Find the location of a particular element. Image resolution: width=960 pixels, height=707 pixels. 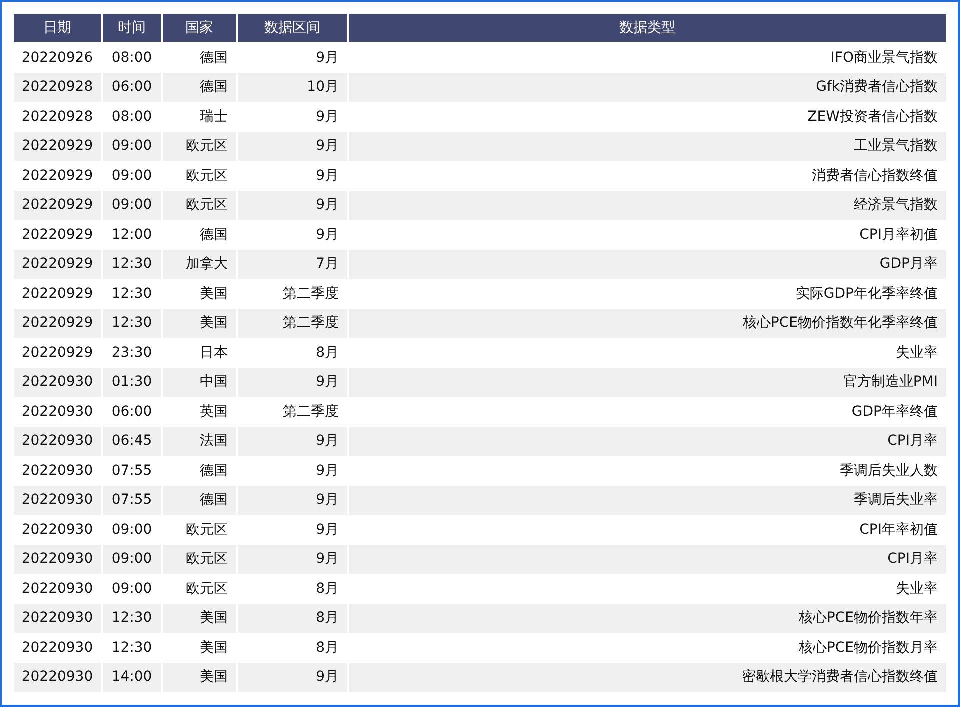

data-type-cell: 核心PCE物价指数年化季率终值 is located at coordinates (647, 323).